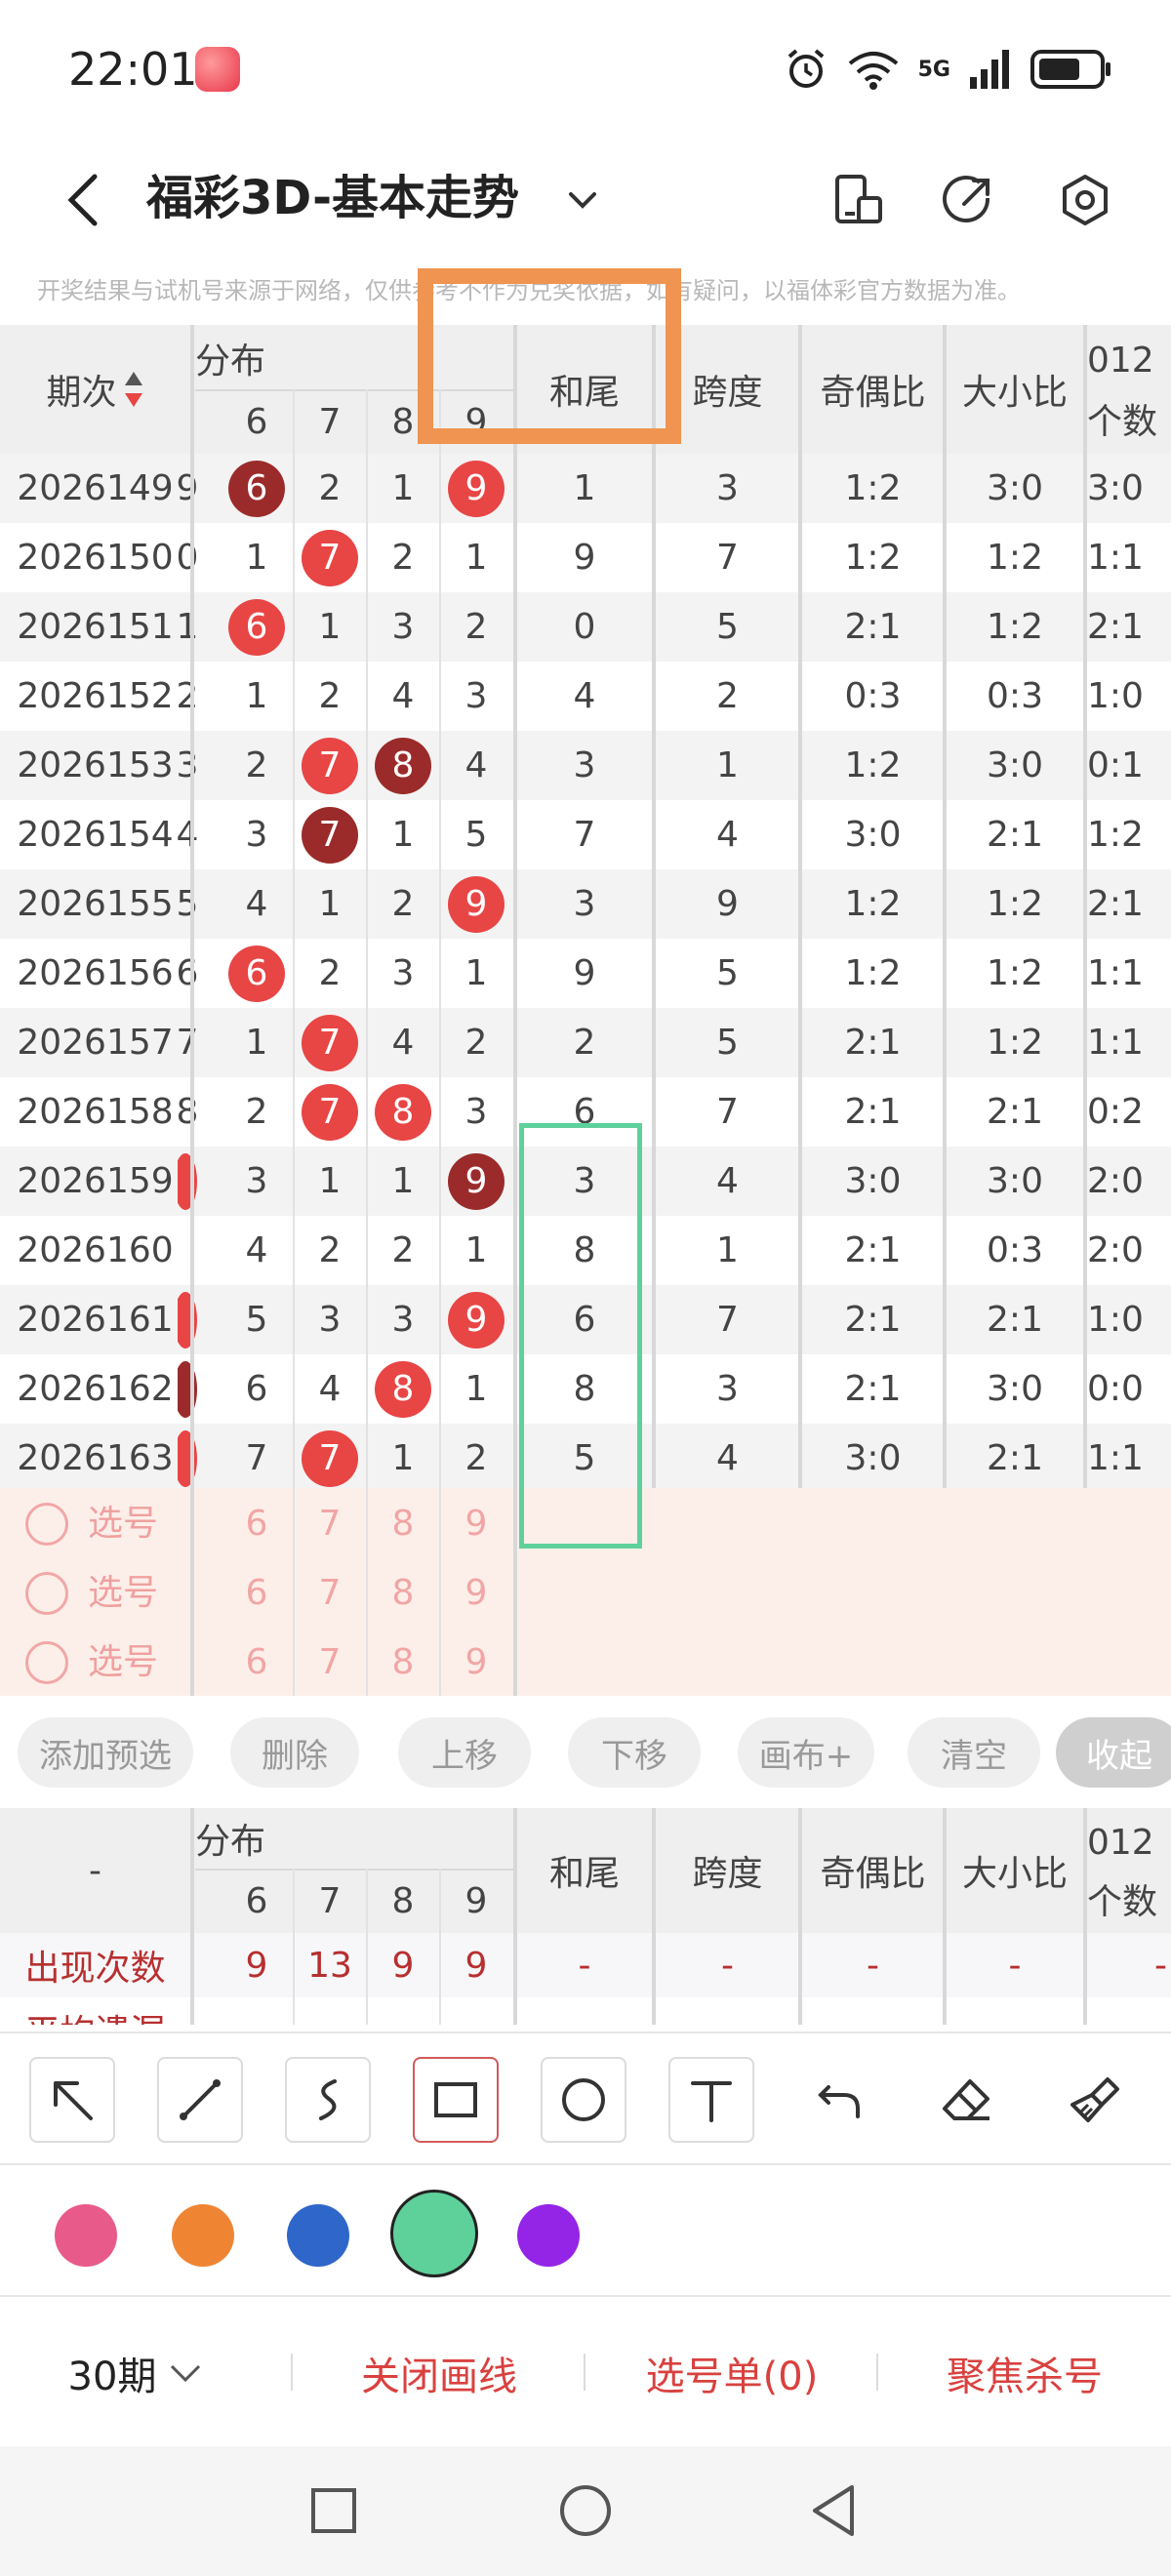 The height and width of the screenshot is (2576, 1171). What do you see at coordinates (187, 1181) in the screenshot?
I see `edge-digit-cell` at bounding box center [187, 1181].